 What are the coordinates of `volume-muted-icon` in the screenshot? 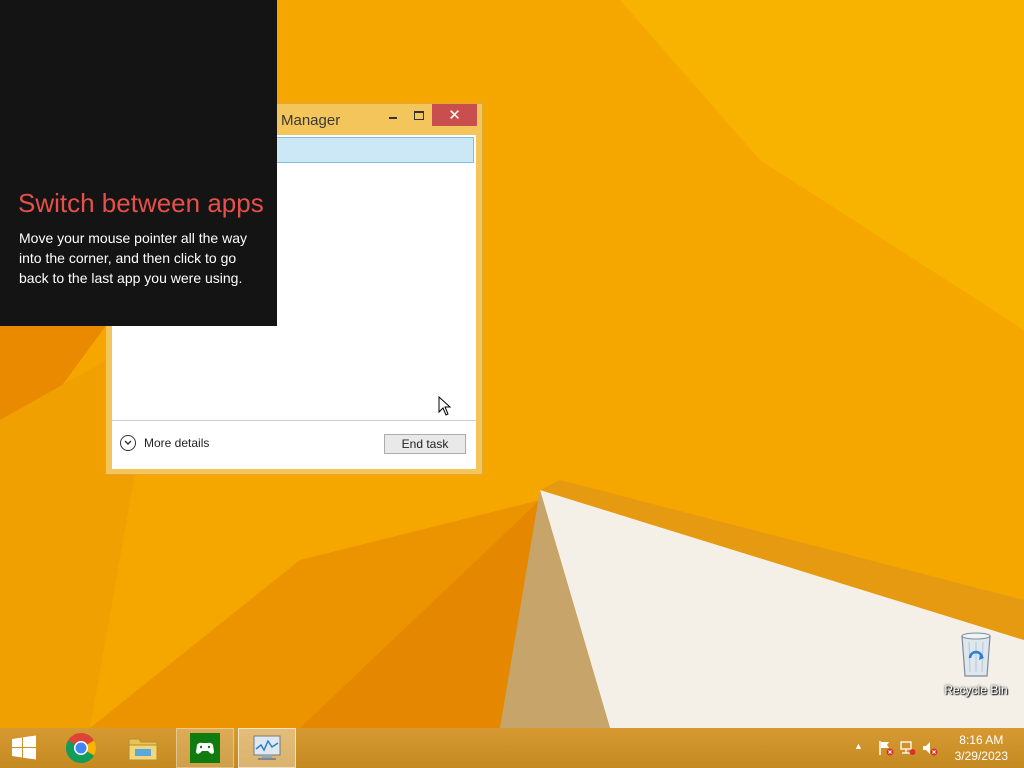 It's located at (930, 748).